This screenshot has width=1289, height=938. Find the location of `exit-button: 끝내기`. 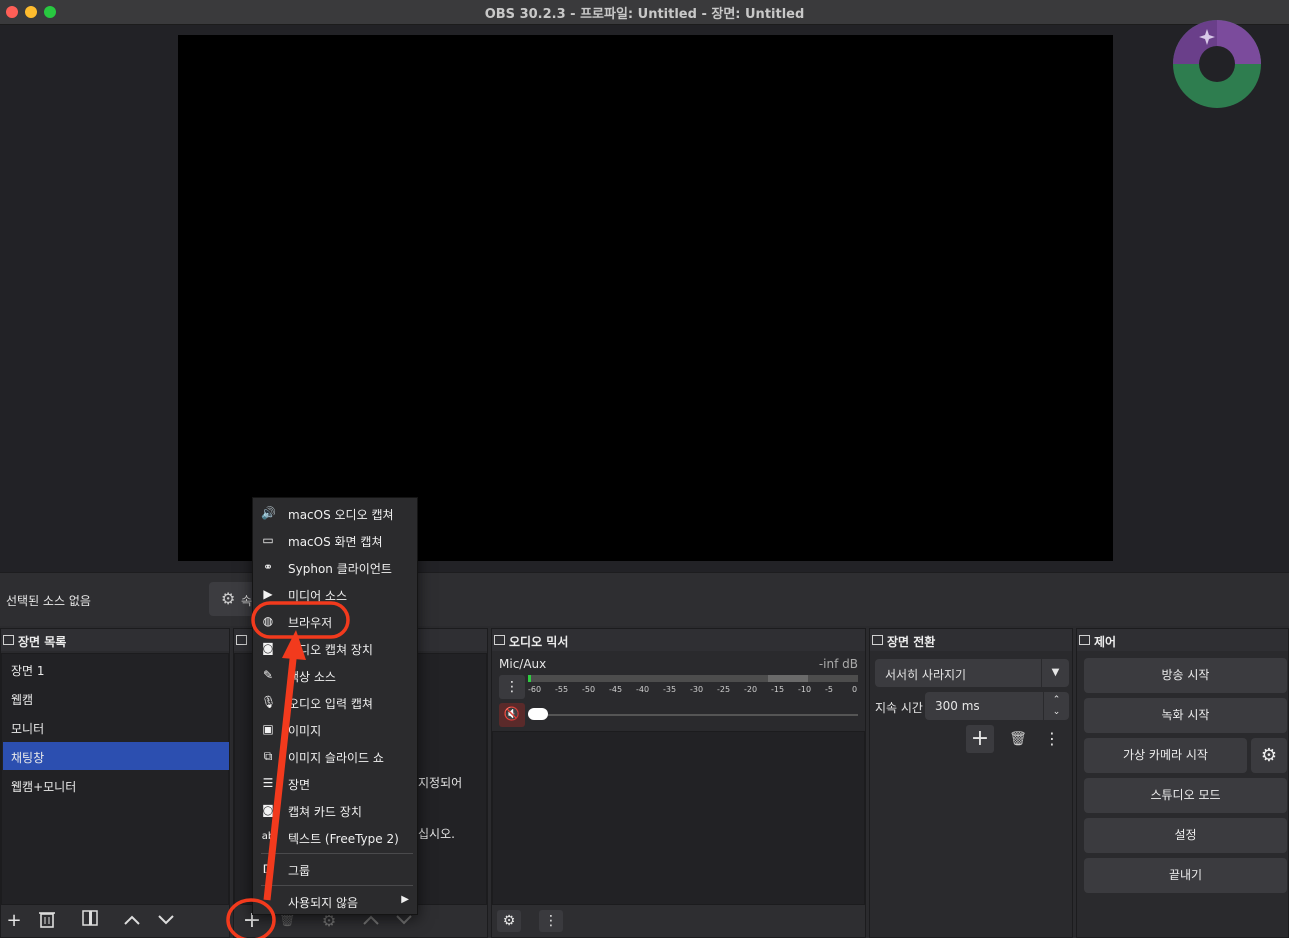

exit-button: 끝내기 is located at coordinates (1185, 875).